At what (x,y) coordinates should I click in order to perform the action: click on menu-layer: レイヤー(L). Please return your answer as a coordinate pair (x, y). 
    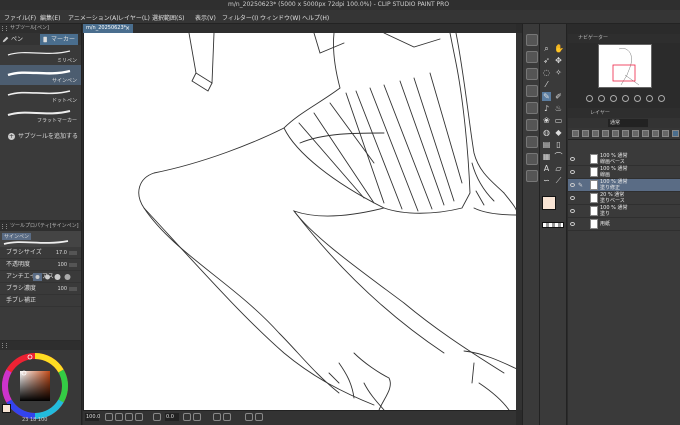
    Looking at the image, I should click on (134, 17).